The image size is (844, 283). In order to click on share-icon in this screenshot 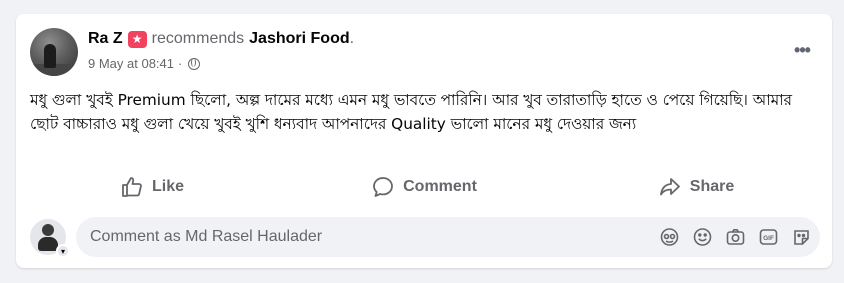, I will do `click(669, 187)`.